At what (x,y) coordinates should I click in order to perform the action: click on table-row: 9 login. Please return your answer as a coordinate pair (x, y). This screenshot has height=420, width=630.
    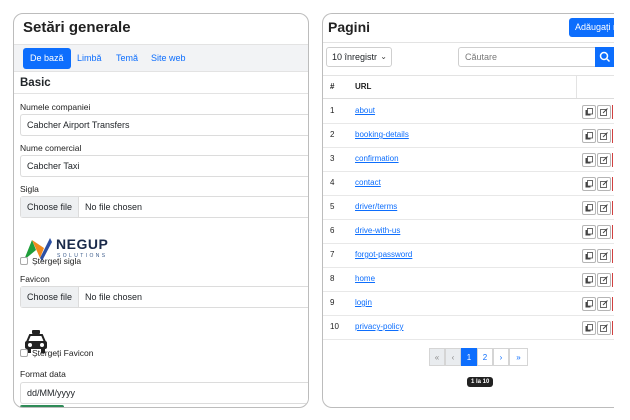
    Looking at the image, I should click on (468, 304).